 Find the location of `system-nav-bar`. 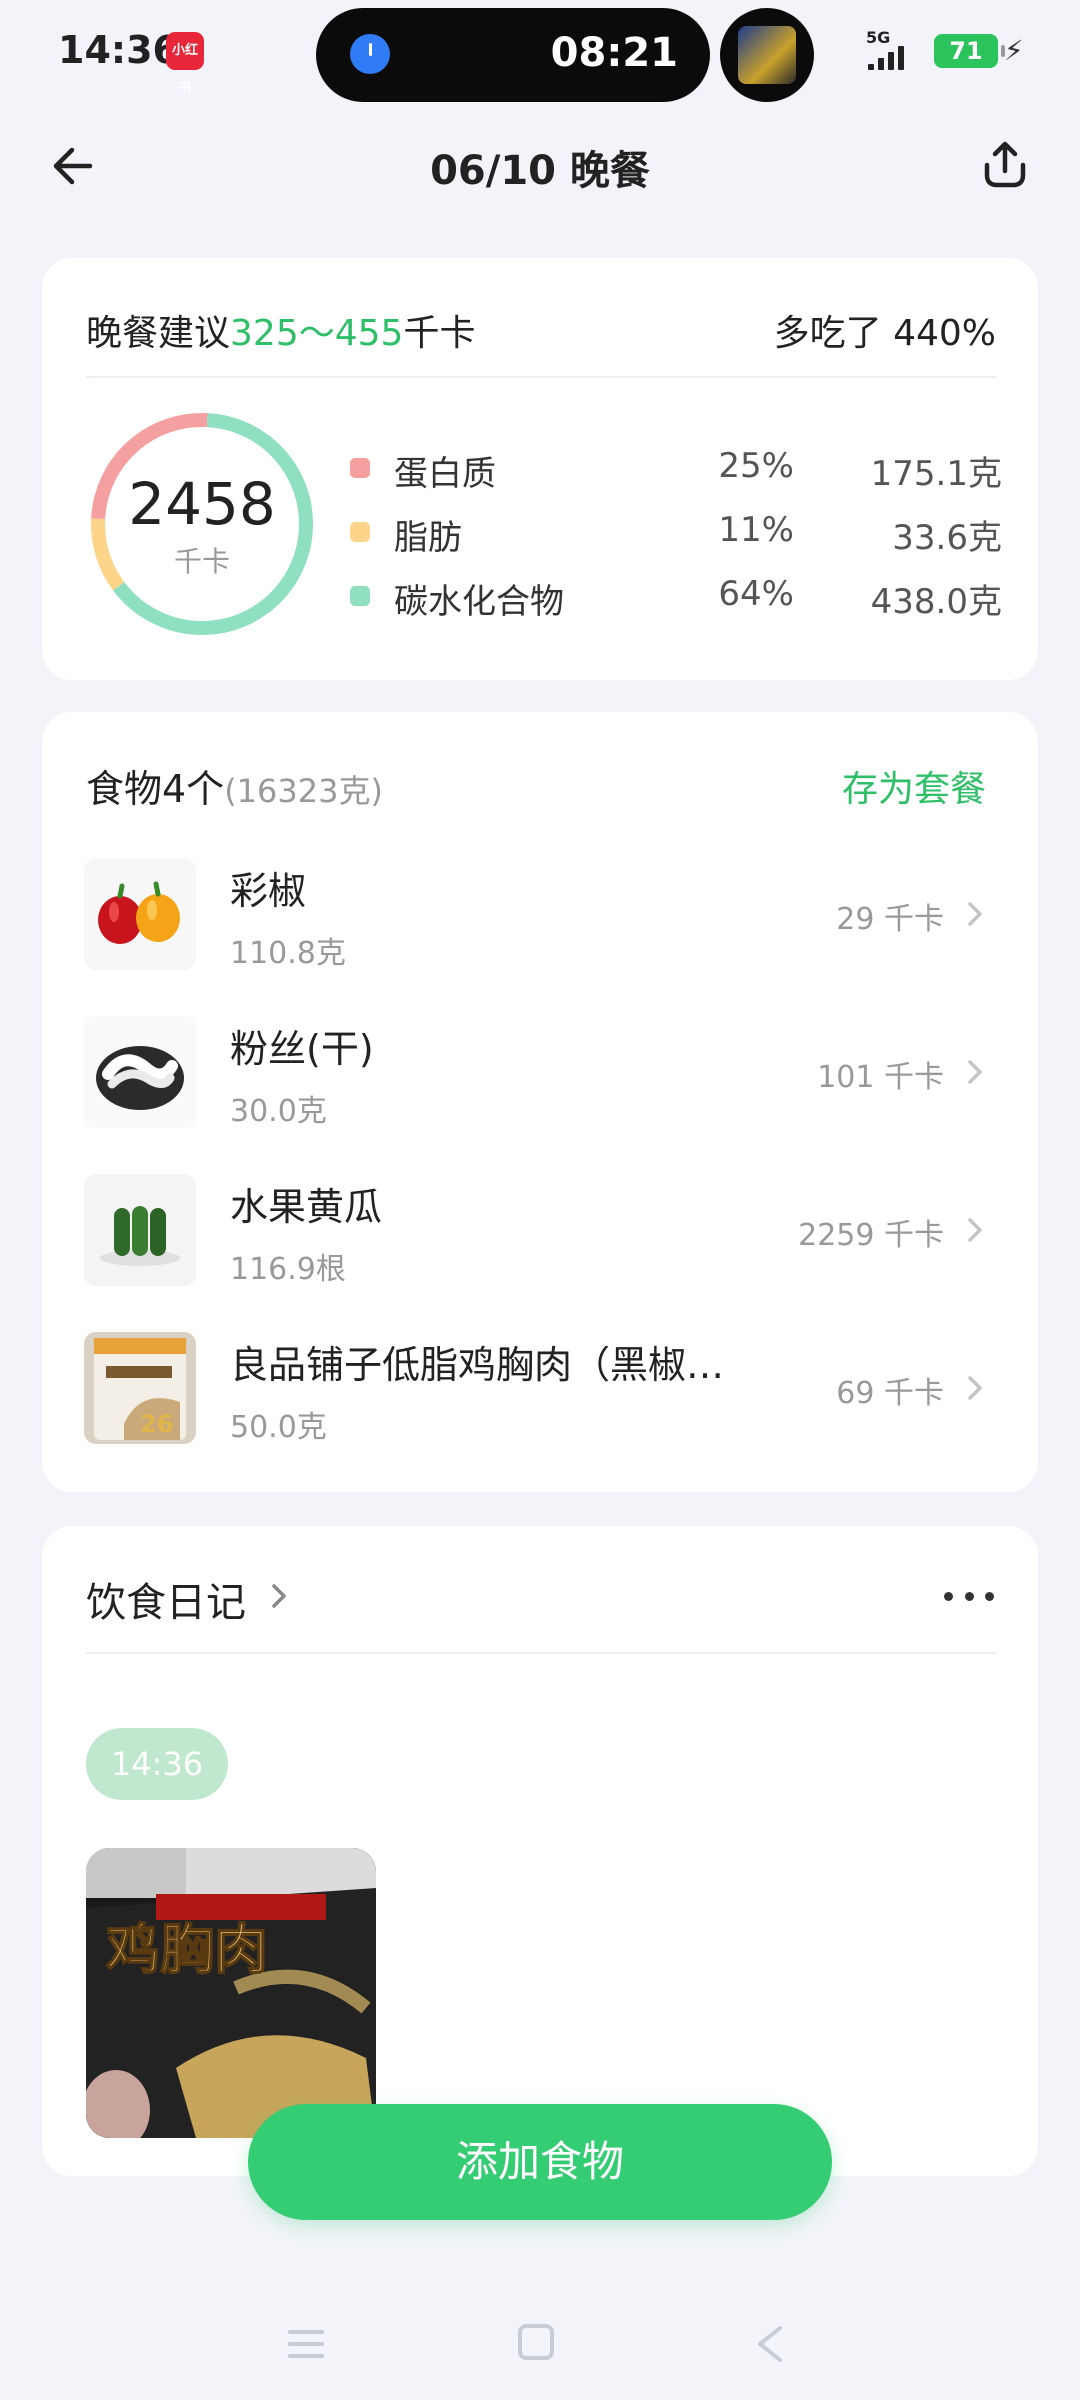

system-nav-bar is located at coordinates (540, 2345).